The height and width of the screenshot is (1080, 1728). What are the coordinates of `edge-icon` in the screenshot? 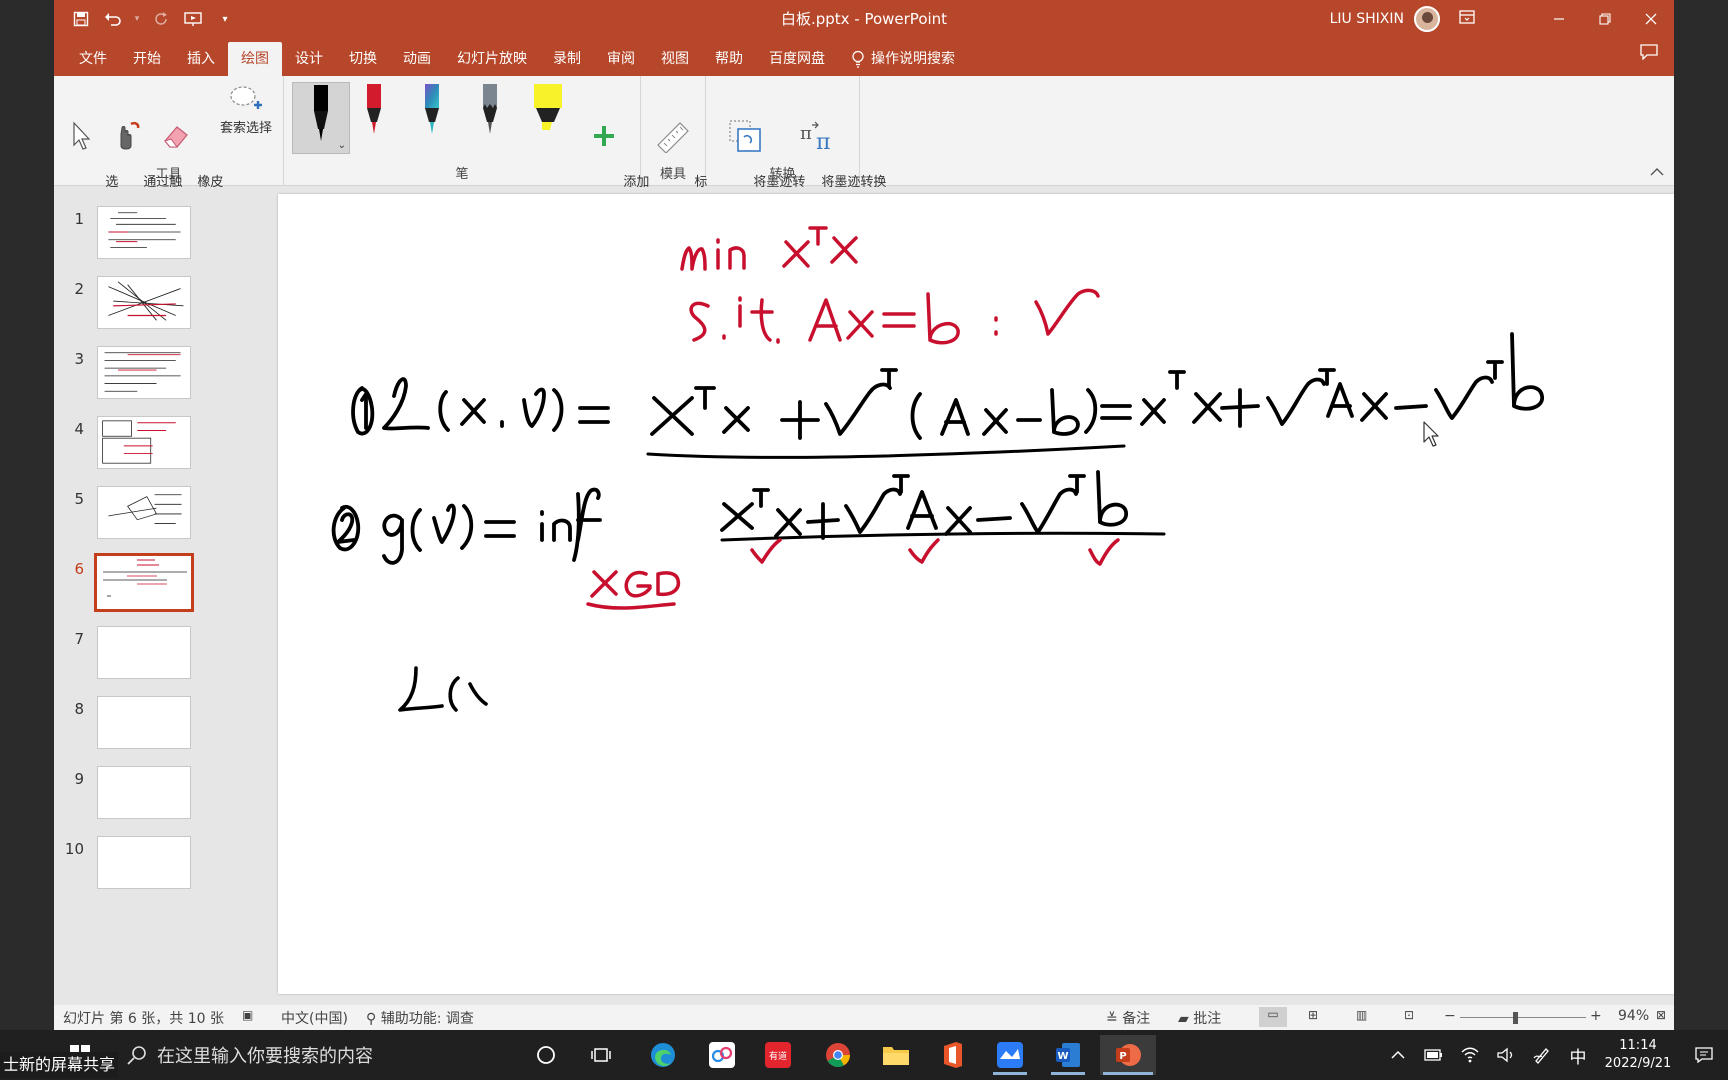 It's located at (663, 1055).